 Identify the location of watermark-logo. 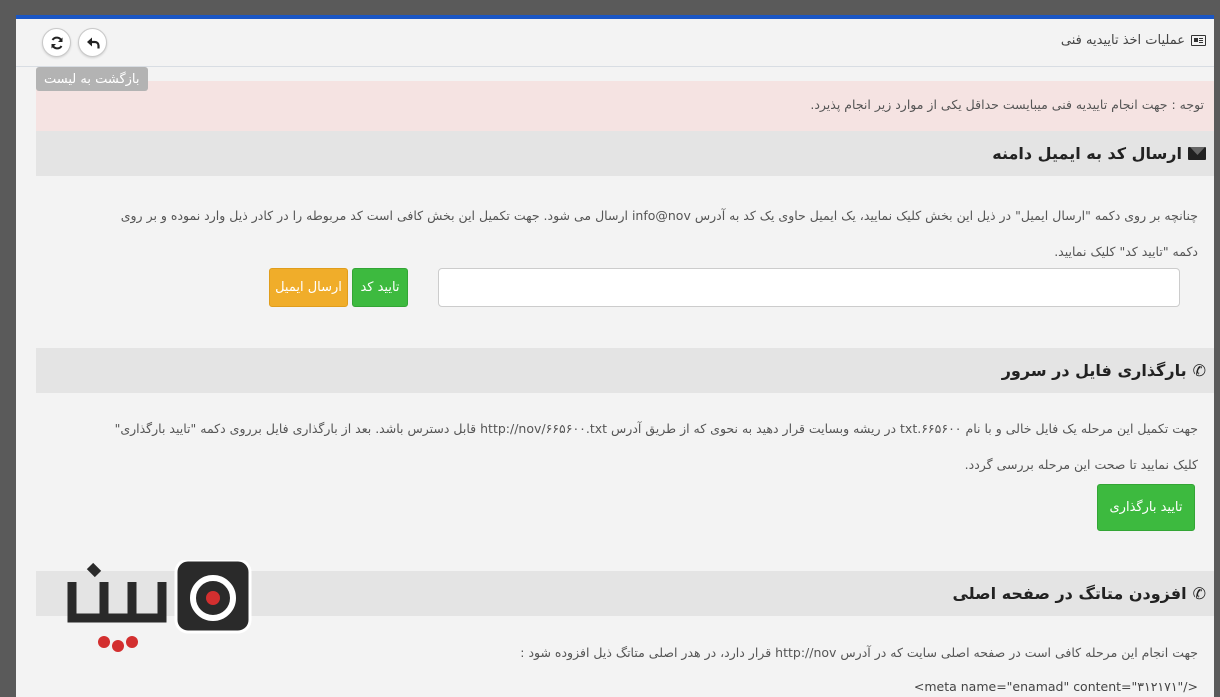
(159, 606).